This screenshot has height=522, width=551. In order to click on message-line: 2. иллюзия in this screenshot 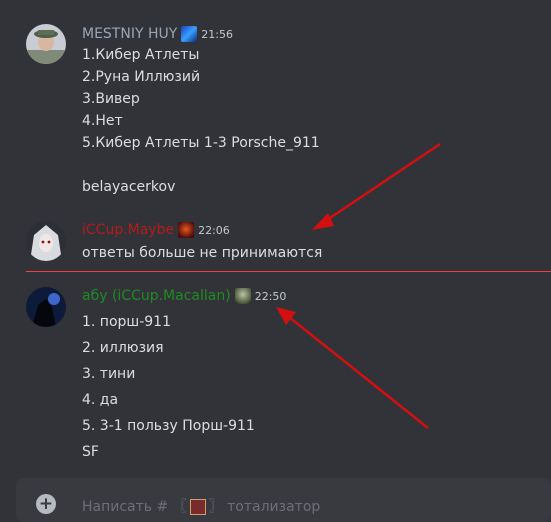, I will do `click(123, 348)`.